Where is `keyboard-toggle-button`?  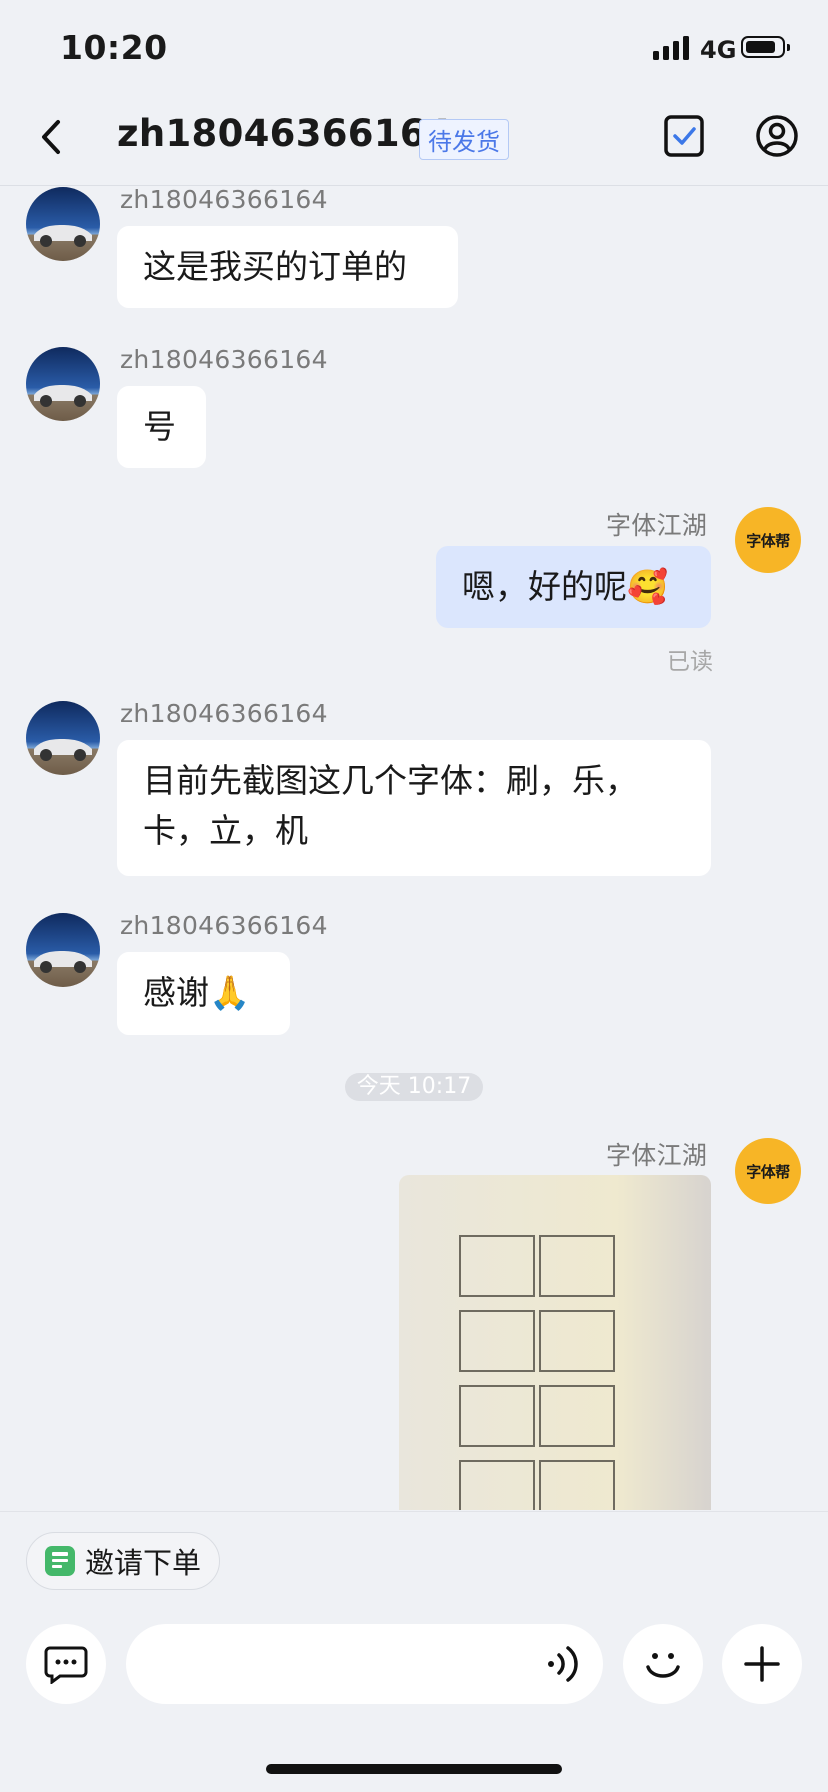
keyboard-toggle-button is located at coordinates (66, 1664).